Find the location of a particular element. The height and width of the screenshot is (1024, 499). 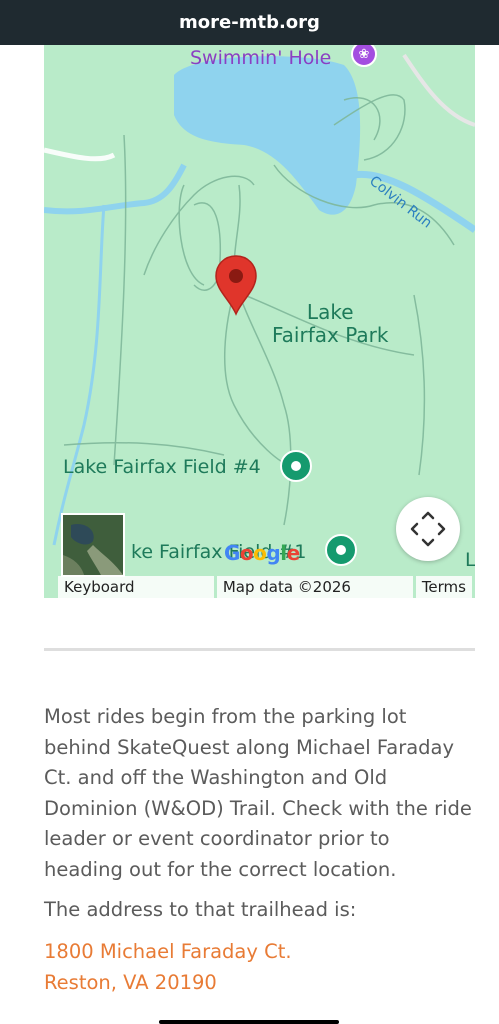

terms-link: Terms is located at coordinates (443, 587).